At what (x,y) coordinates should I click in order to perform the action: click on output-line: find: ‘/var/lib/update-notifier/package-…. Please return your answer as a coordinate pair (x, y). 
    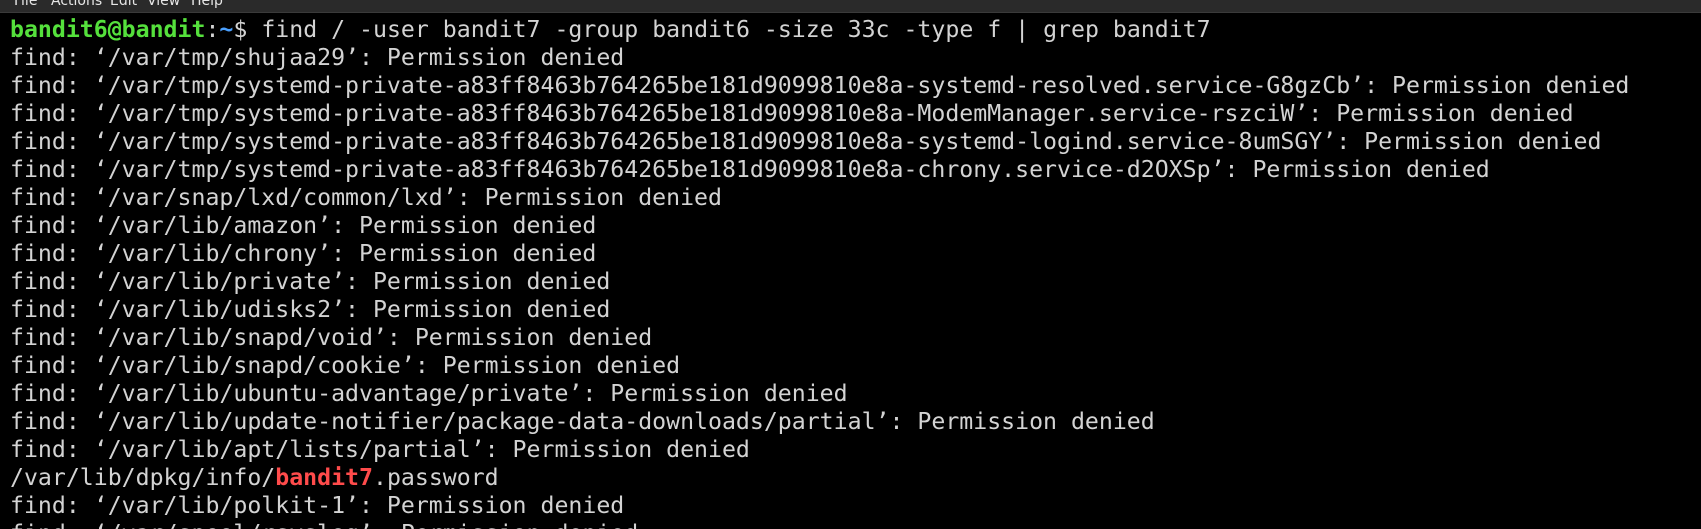
    Looking at the image, I should click on (582, 421).